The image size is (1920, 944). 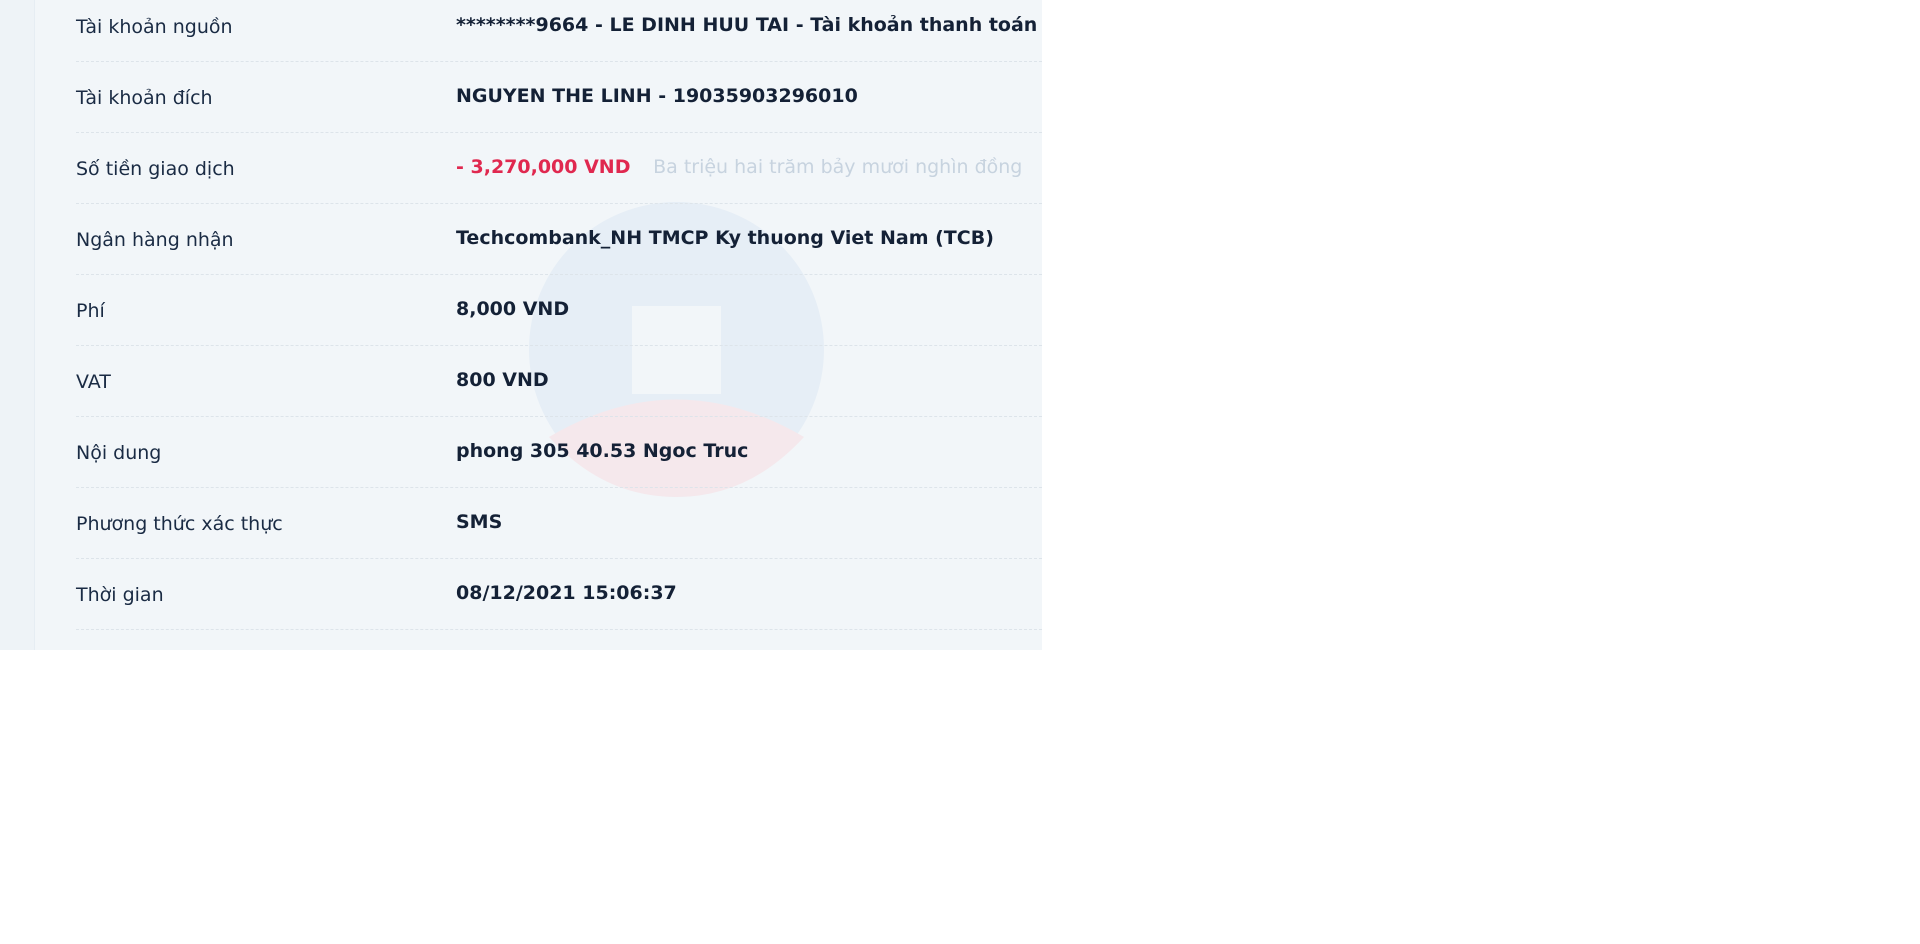 I want to click on destination-account-label: Tài khoản đích, so click(x=144, y=98).